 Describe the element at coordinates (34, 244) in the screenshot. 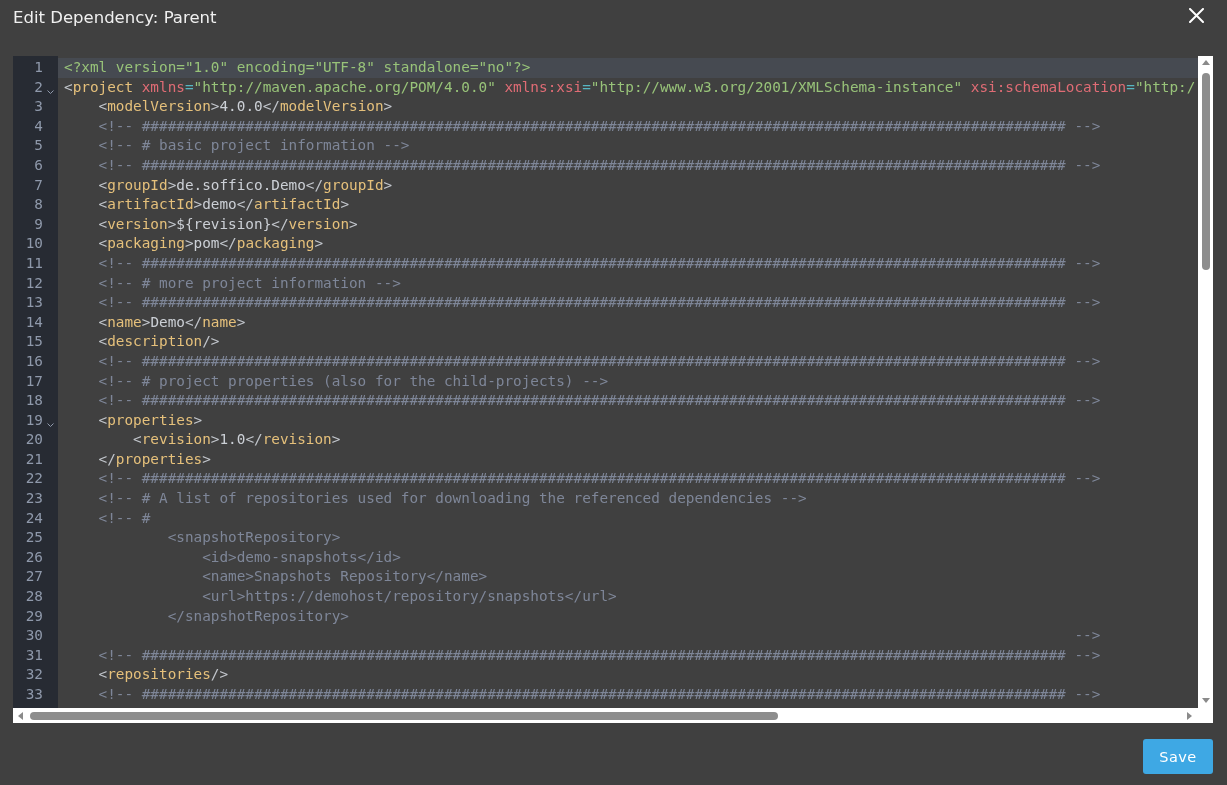

I see `line-number: 10` at that location.